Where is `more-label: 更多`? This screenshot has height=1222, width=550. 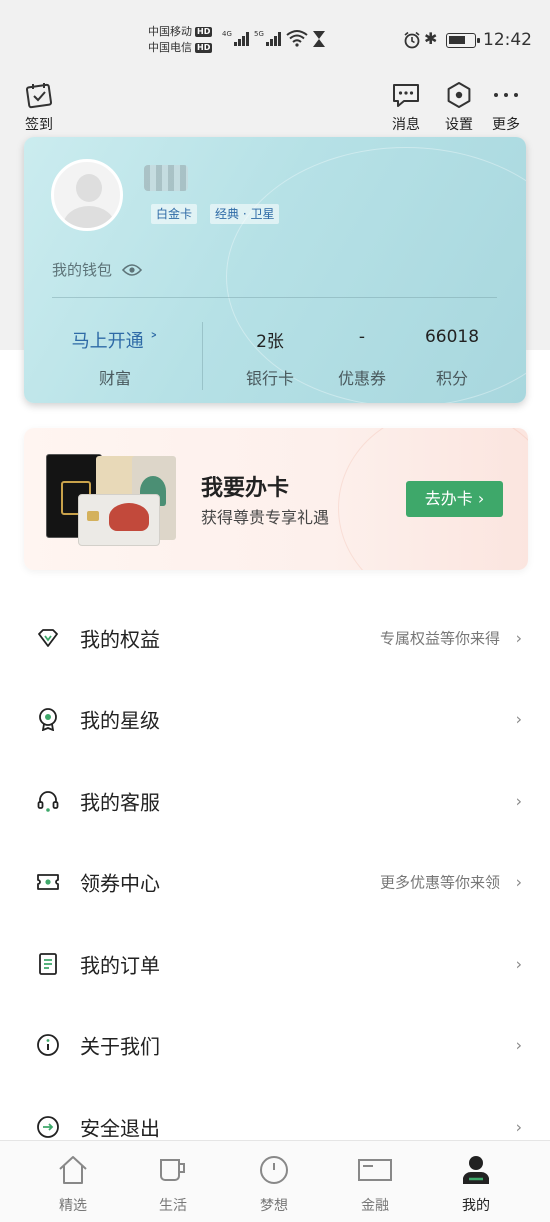 more-label: 更多 is located at coordinates (506, 125).